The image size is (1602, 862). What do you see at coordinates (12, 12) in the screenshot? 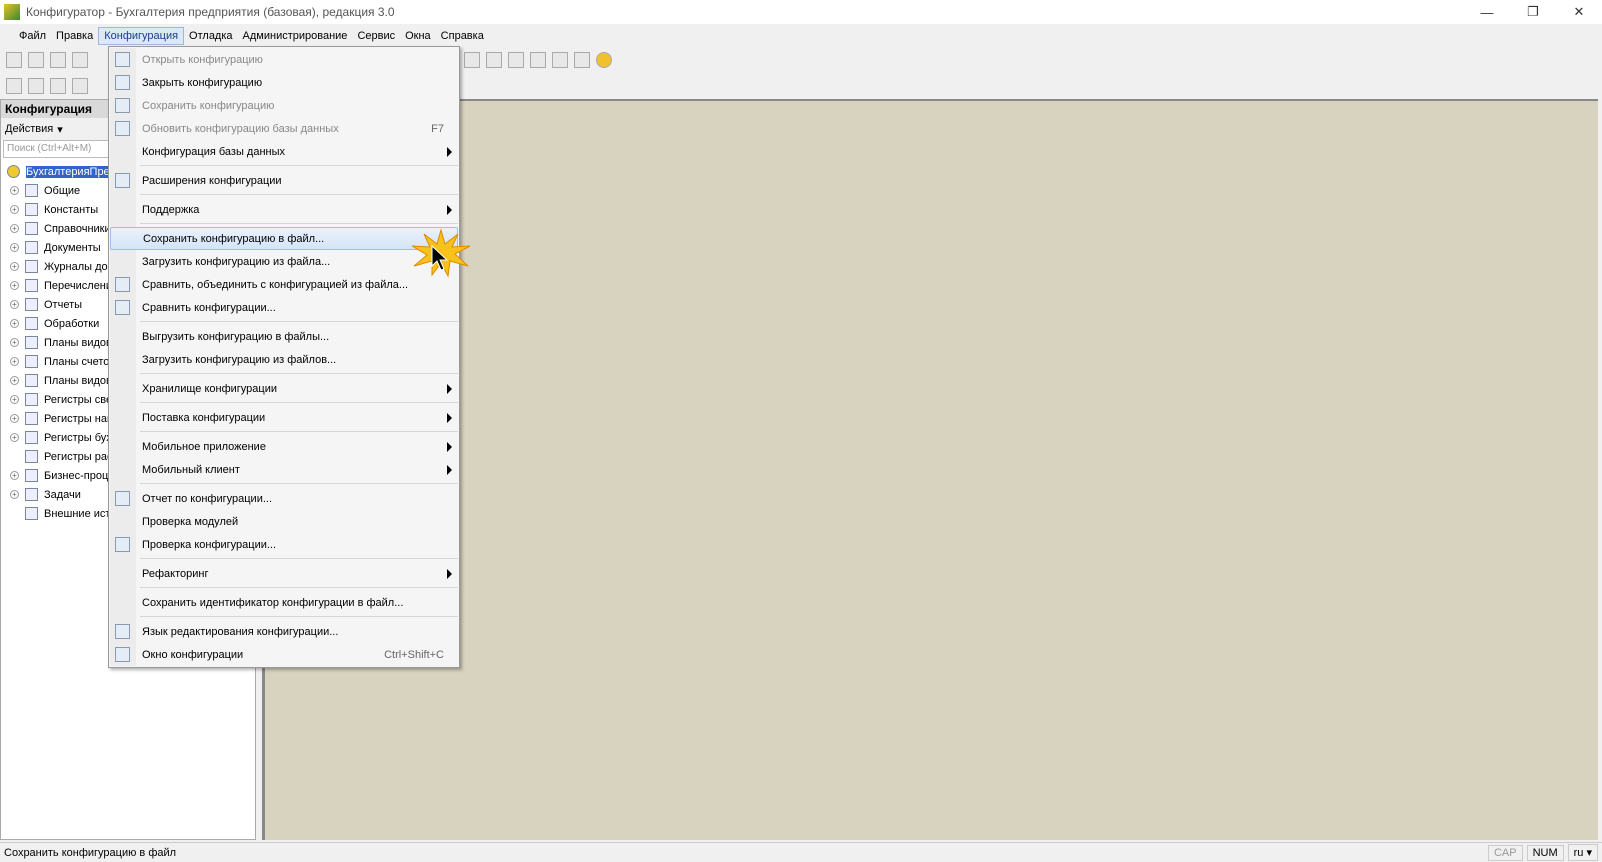
I see `app-logo-icon` at bounding box center [12, 12].